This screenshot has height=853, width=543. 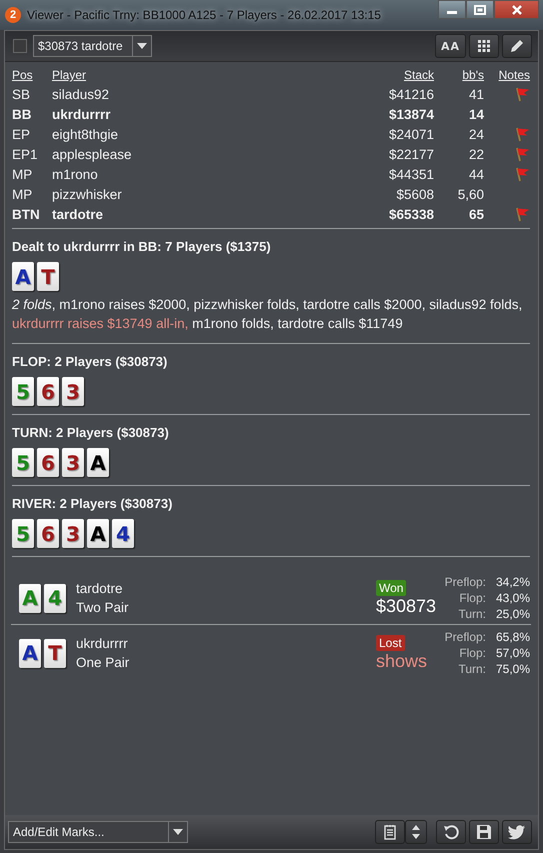 I want to click on stack-cell-text: $22177, so click(x=411, y=154).